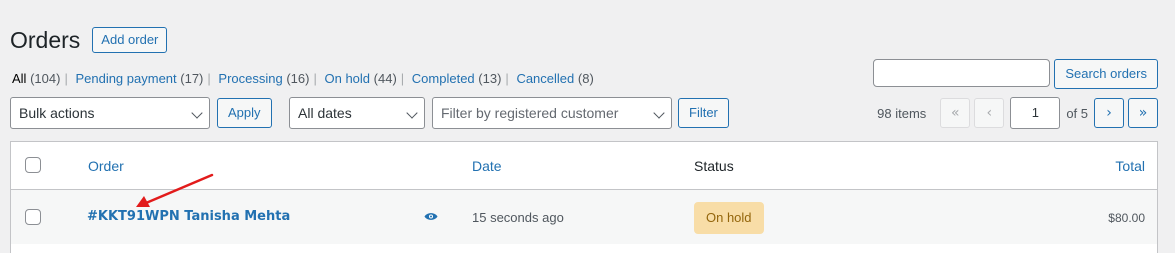 The height and width of the screenshot is (253, 1175). Describe the element at coordinates (33, 165) in the screenshot. I see `select-all-checkbox` at that location.